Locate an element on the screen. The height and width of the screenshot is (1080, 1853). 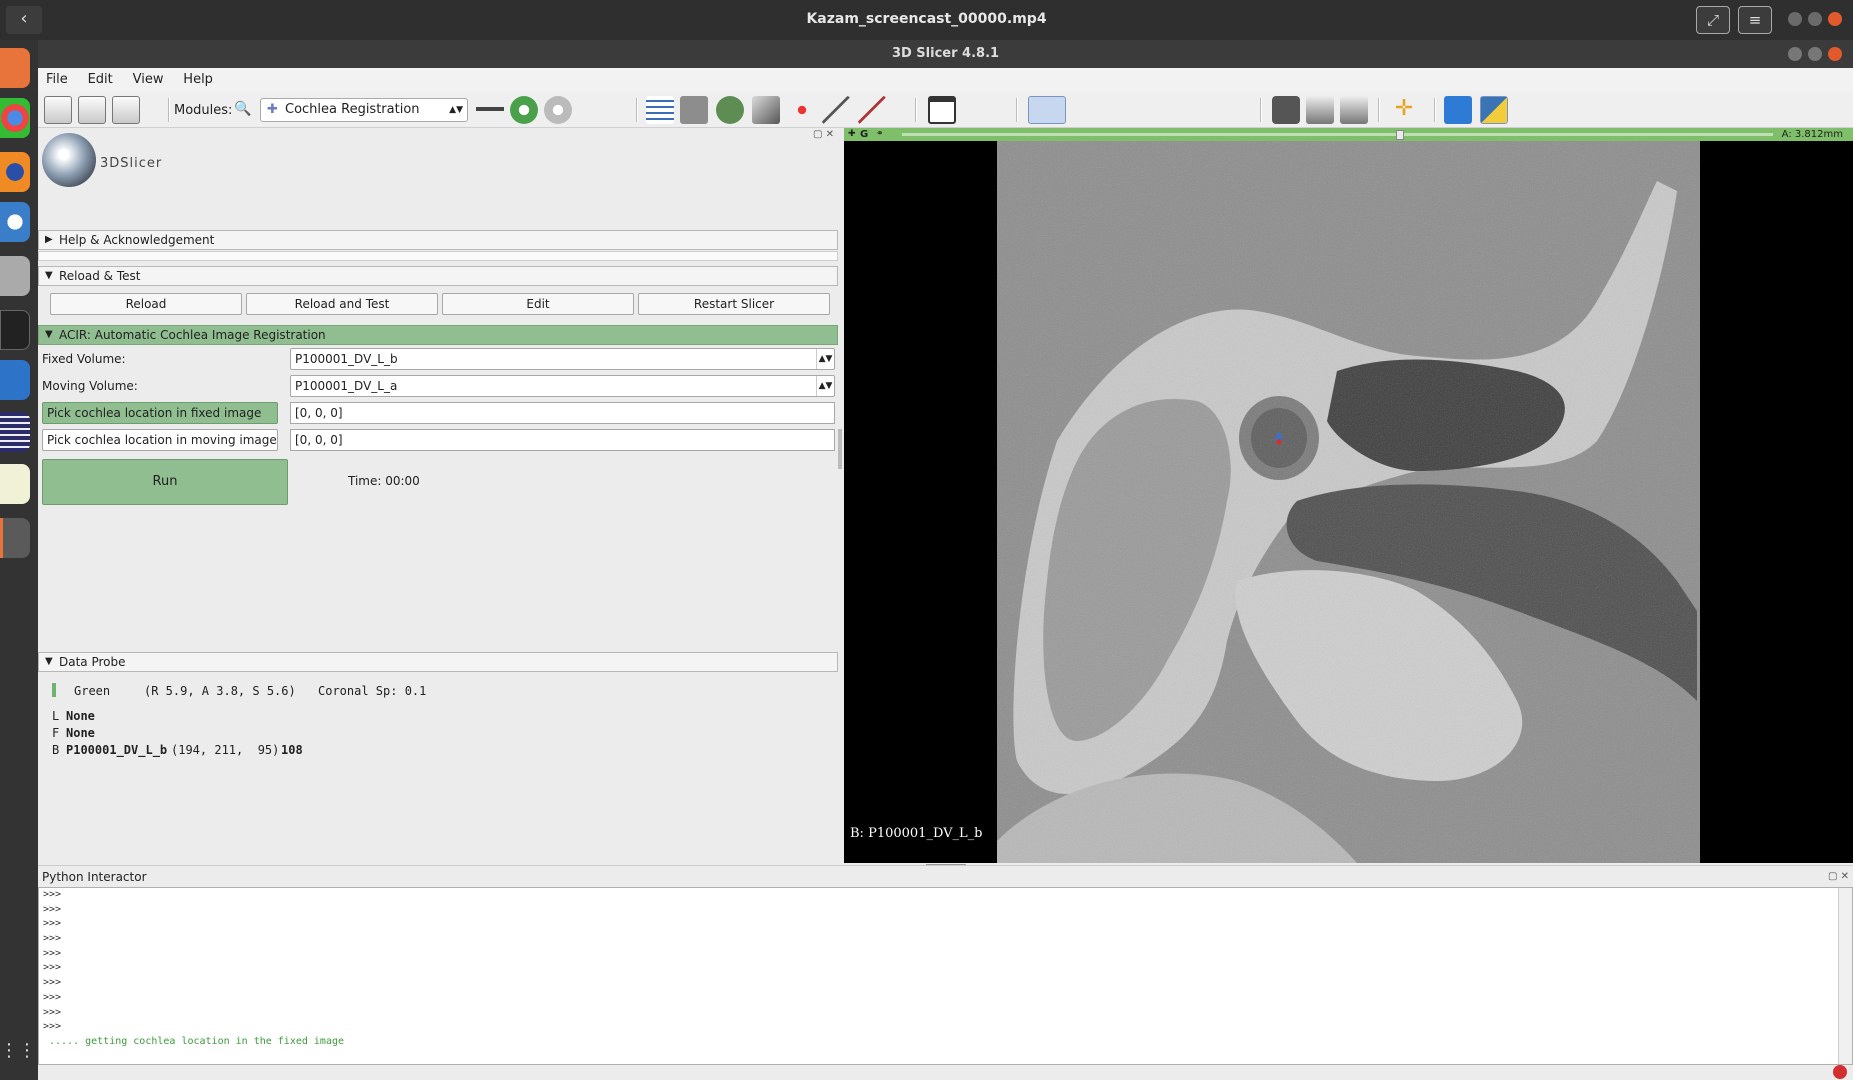
probe-foreground-value: None is located at coordinates (80, 733).